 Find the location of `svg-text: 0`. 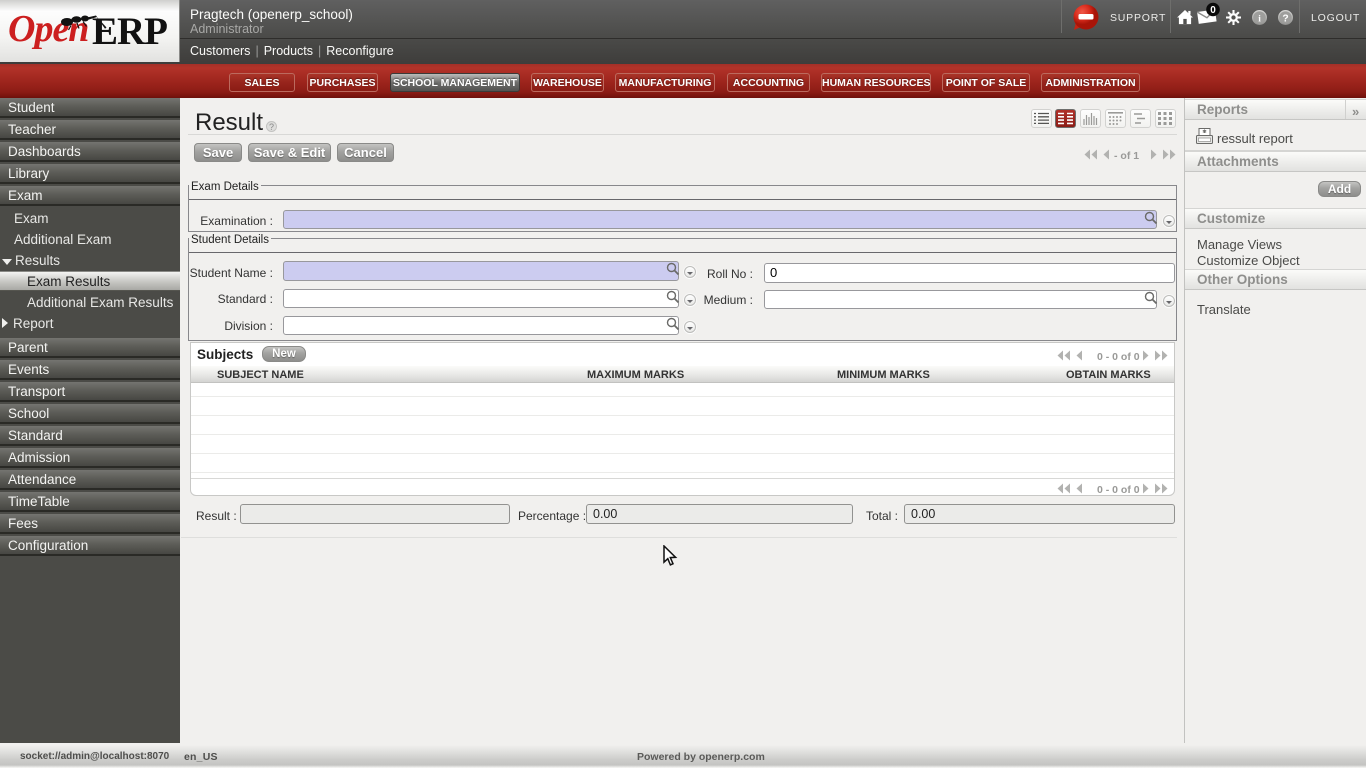

svg-text: 0 is located at coordinates (1213, 10).